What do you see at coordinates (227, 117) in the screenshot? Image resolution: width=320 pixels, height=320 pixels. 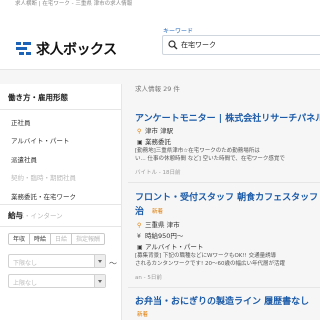 I see `job-title-link: アンケートモニター | 株式会社リサーチパネル` at bounding box center [227, 117].